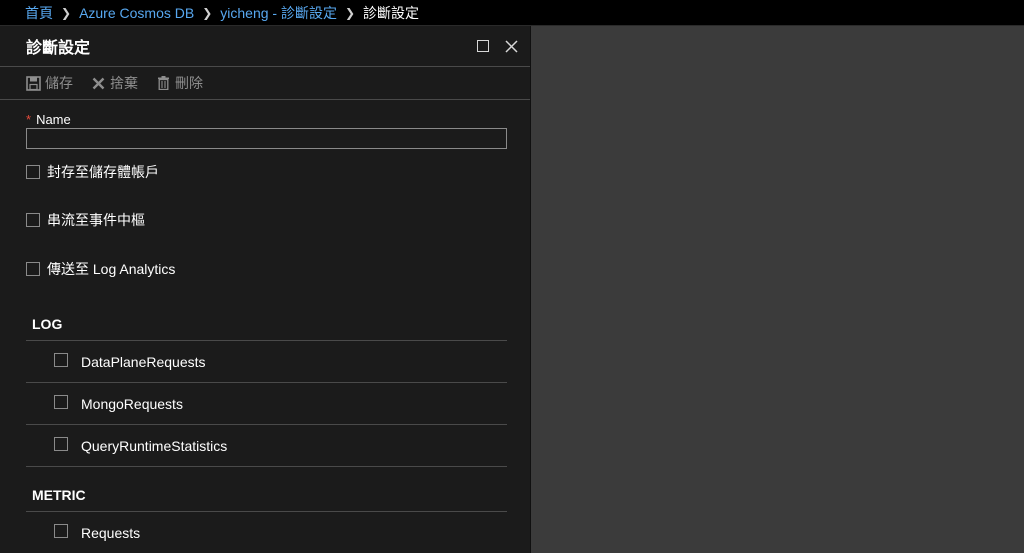  Describe the element at coordinates (266, 172) in the screenshot. I see `archive-storage-option: 封存至儲存體帳戶` at that location.